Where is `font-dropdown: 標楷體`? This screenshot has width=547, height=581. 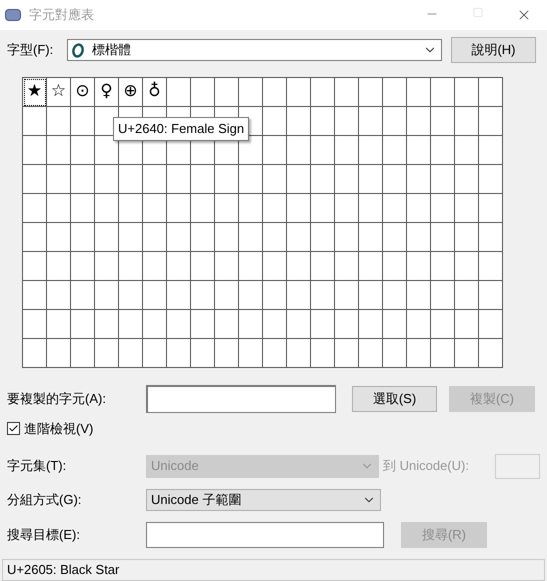
font-dropdown: 標楷體 is located at coordinates (254, 50).